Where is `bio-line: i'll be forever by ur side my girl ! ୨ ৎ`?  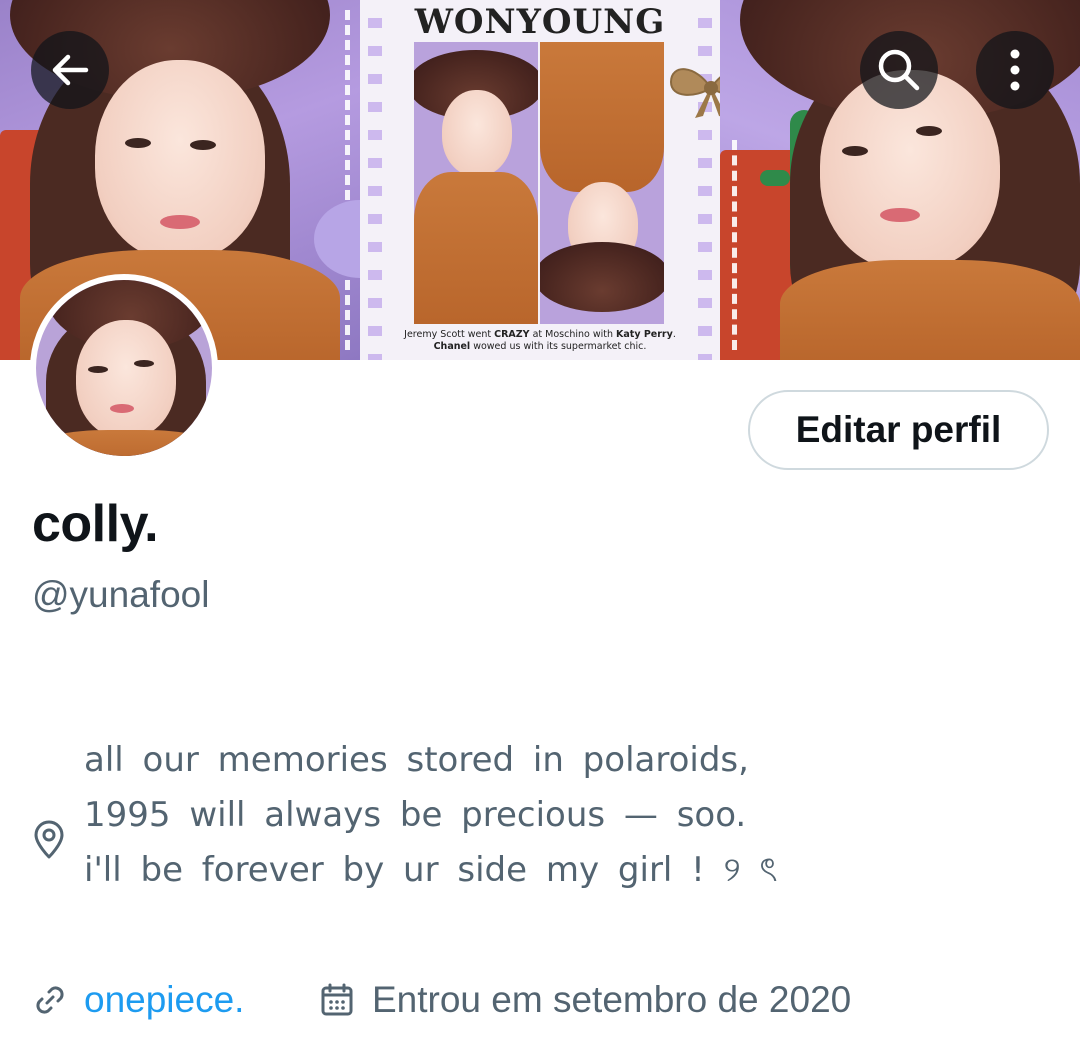 bio-line: i'll be forever by ur side my girl ! ୨ ৎ is located at coordinates (431, 870).